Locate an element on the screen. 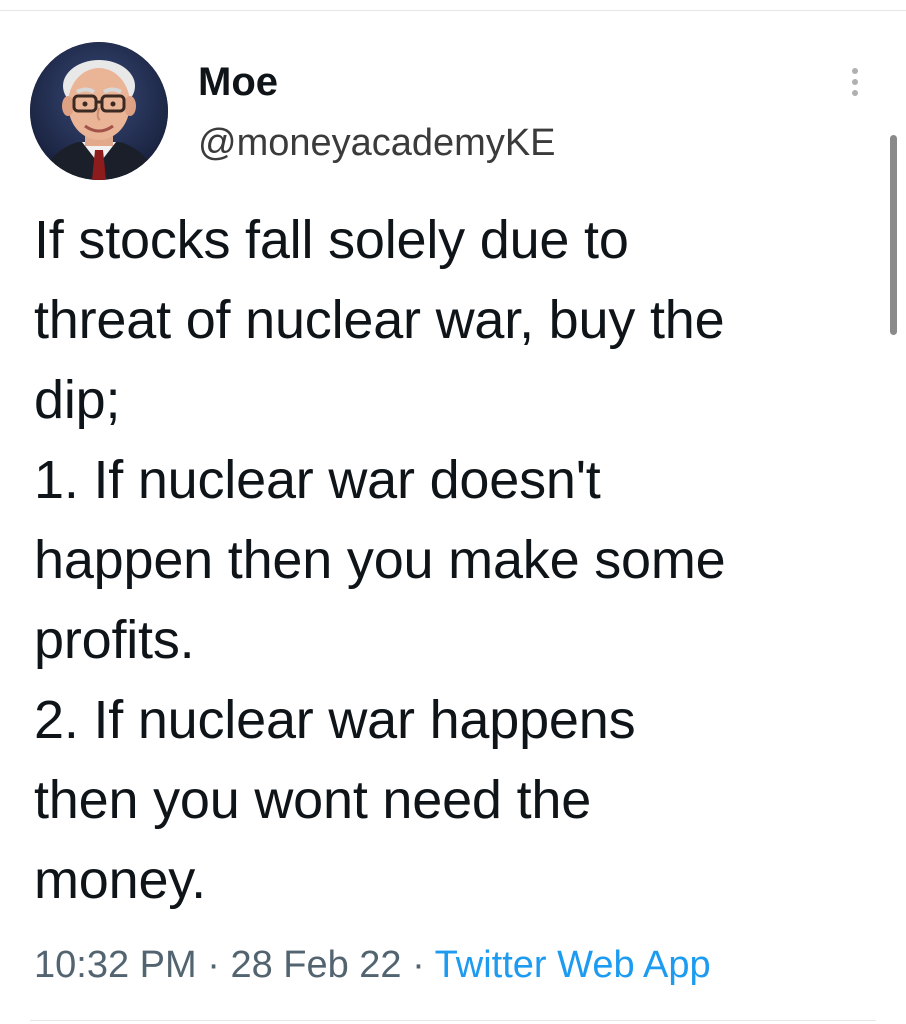  top-divider is located at coordinates (453, 10).